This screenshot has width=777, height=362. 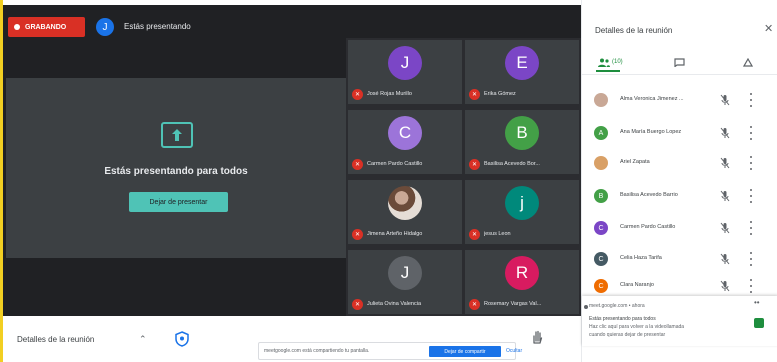 What do you see at coordinates (522, 203) in the screenshot?
I see `avatar: j` at bounding box center [522, 203].